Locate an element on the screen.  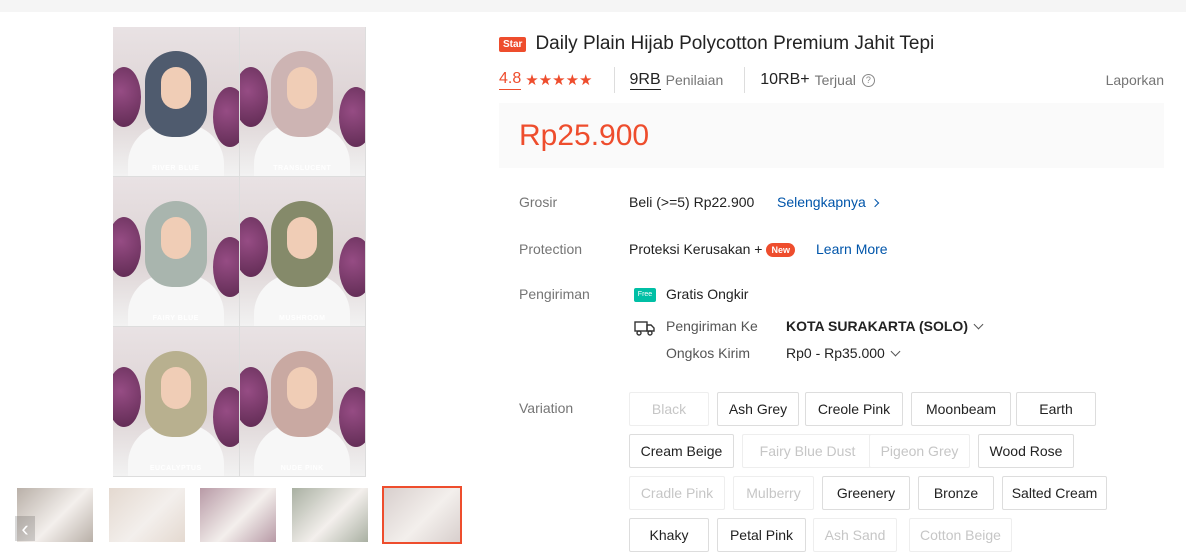
tile-label: NUDE PINK is located at coordinates (302, 468).